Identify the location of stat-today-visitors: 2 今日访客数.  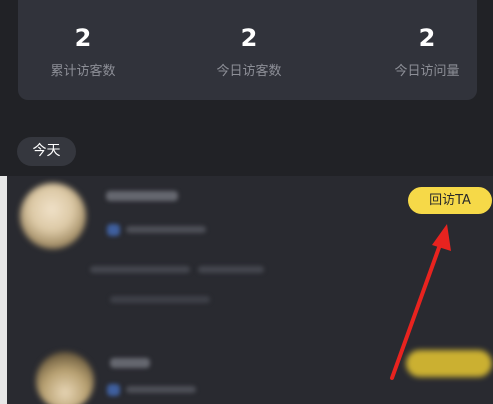
(249, 51).